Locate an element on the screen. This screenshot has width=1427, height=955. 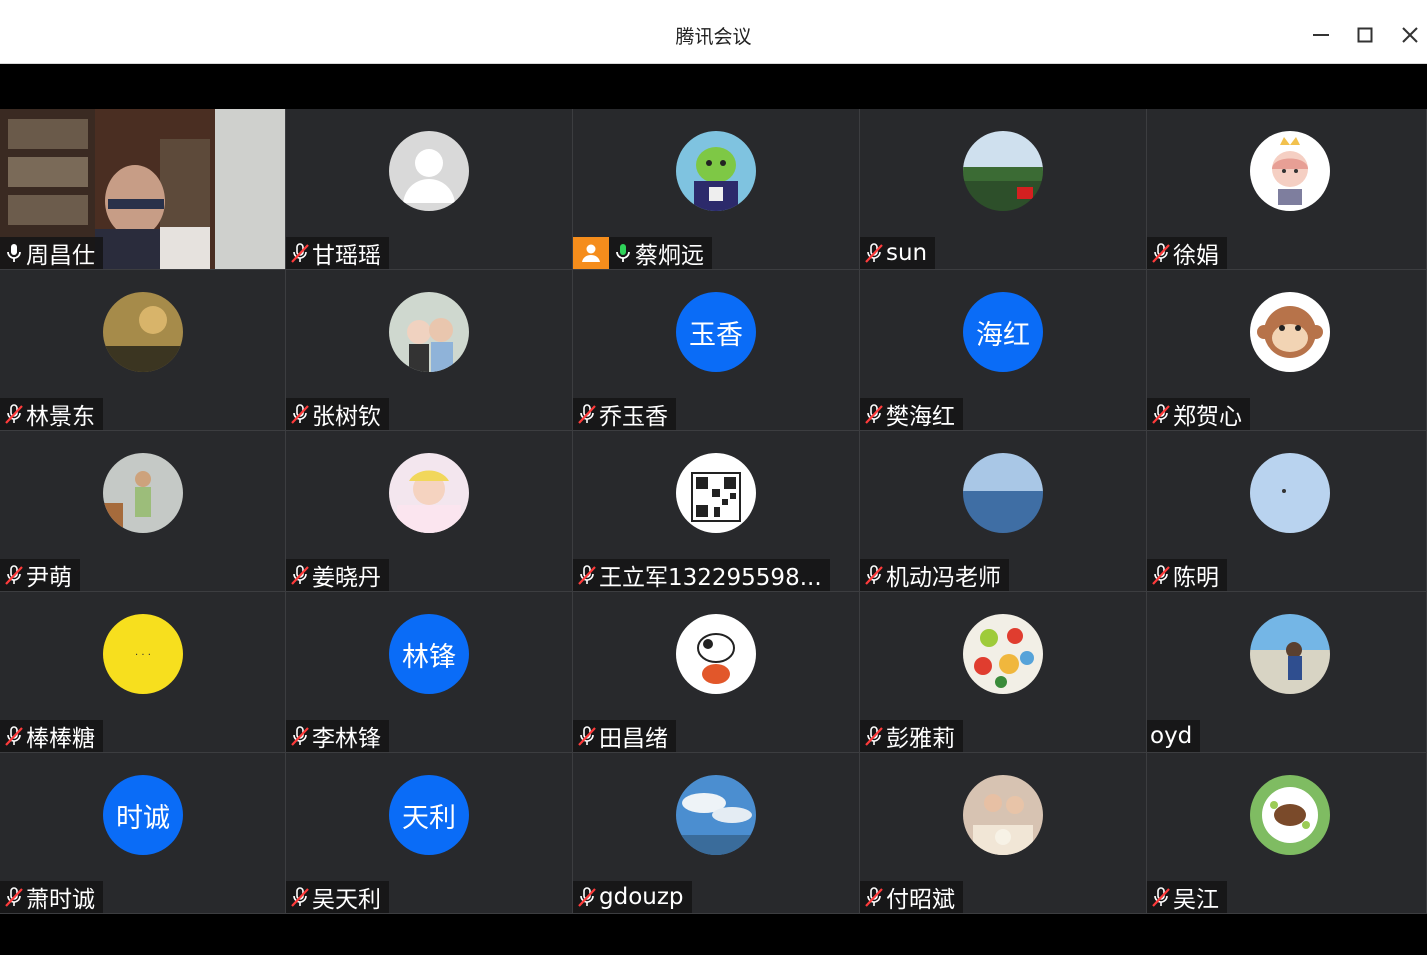
participant-tile: 时诚萧时诚 is located at coordinates (143, 833).